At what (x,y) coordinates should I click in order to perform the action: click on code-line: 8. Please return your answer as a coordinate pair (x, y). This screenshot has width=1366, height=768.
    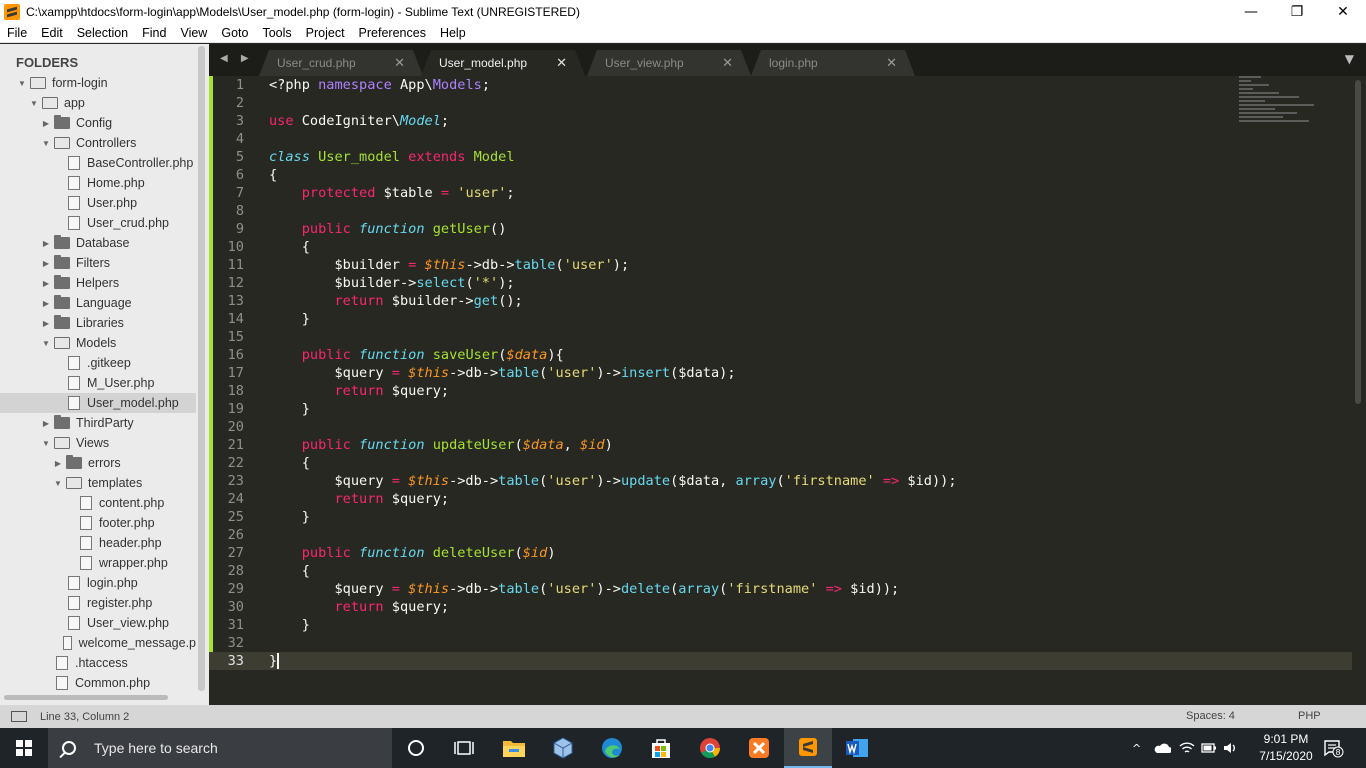
    Looking at the image, I should click on (724, 211).